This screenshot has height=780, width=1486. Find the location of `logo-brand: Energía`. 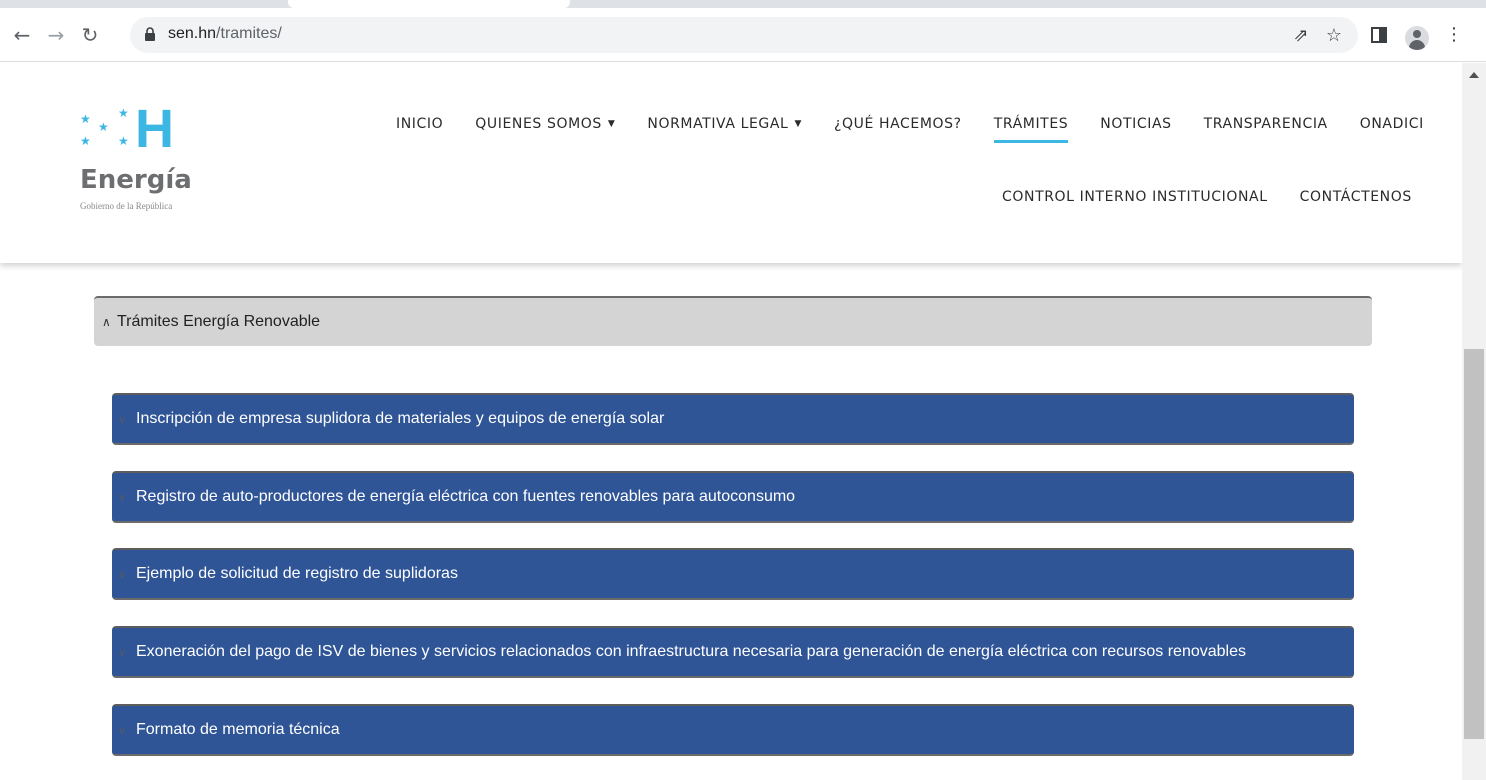

logo-brand: Energía is located at coordinates (136, 180).